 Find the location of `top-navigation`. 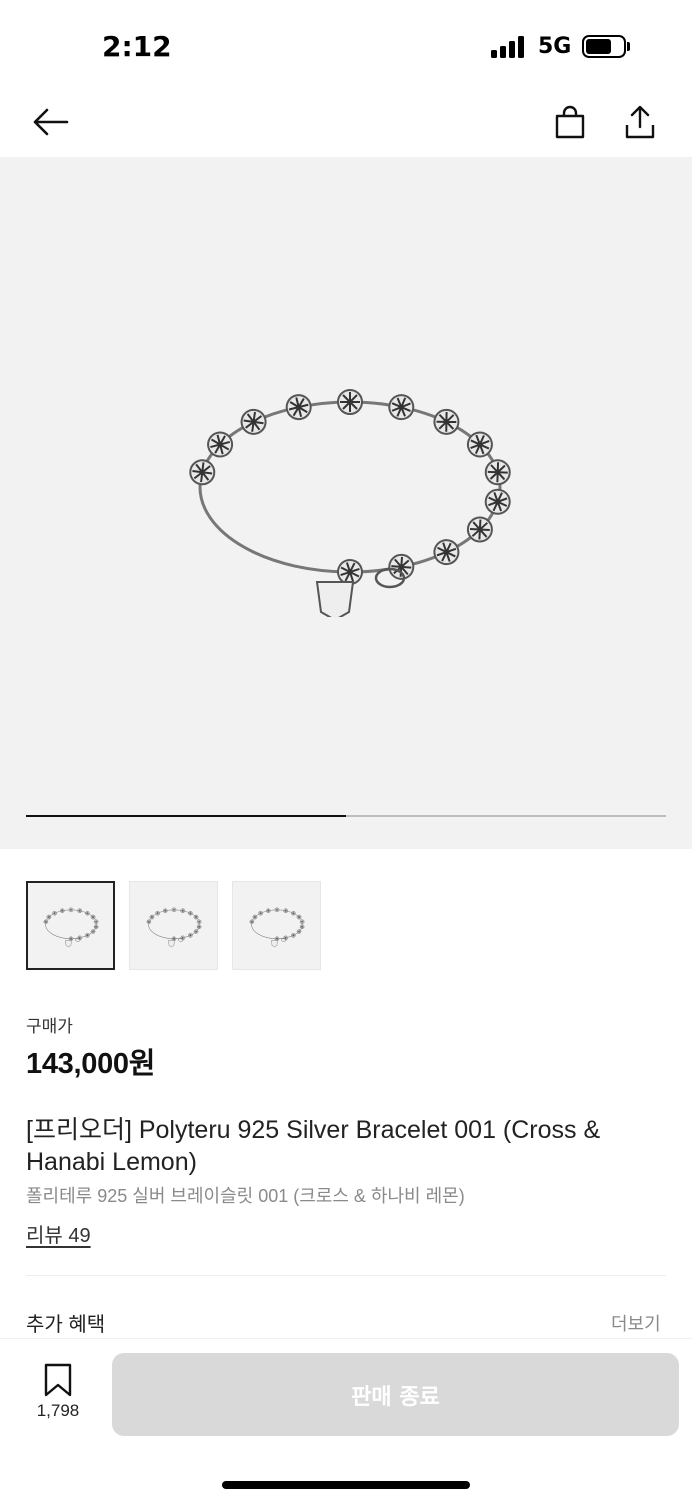

top-navigation is located at coordinates (346, 122).